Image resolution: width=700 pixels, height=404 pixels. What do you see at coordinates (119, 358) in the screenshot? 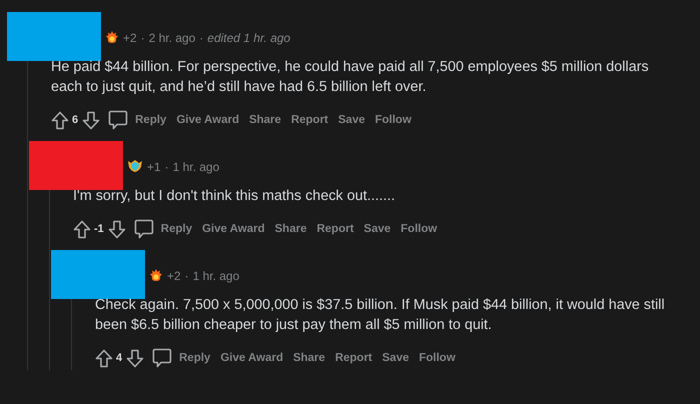
I see `vote-score: 4` at bounding box center [119, 358].